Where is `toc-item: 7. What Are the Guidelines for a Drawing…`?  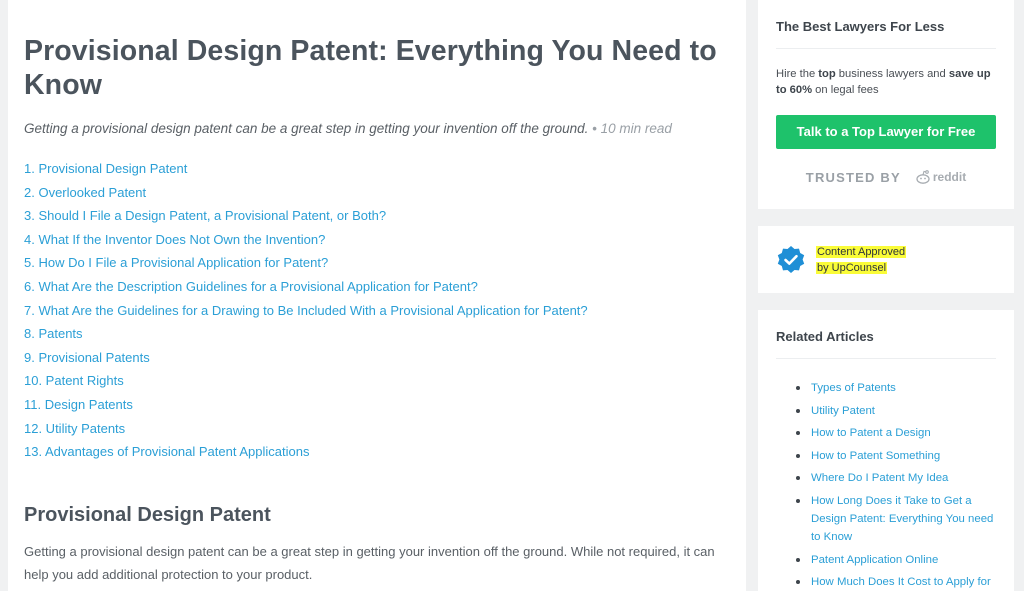 toc-item: 7. What Are the Guidelines for a Drawing… is located at coordinates (377, 311).